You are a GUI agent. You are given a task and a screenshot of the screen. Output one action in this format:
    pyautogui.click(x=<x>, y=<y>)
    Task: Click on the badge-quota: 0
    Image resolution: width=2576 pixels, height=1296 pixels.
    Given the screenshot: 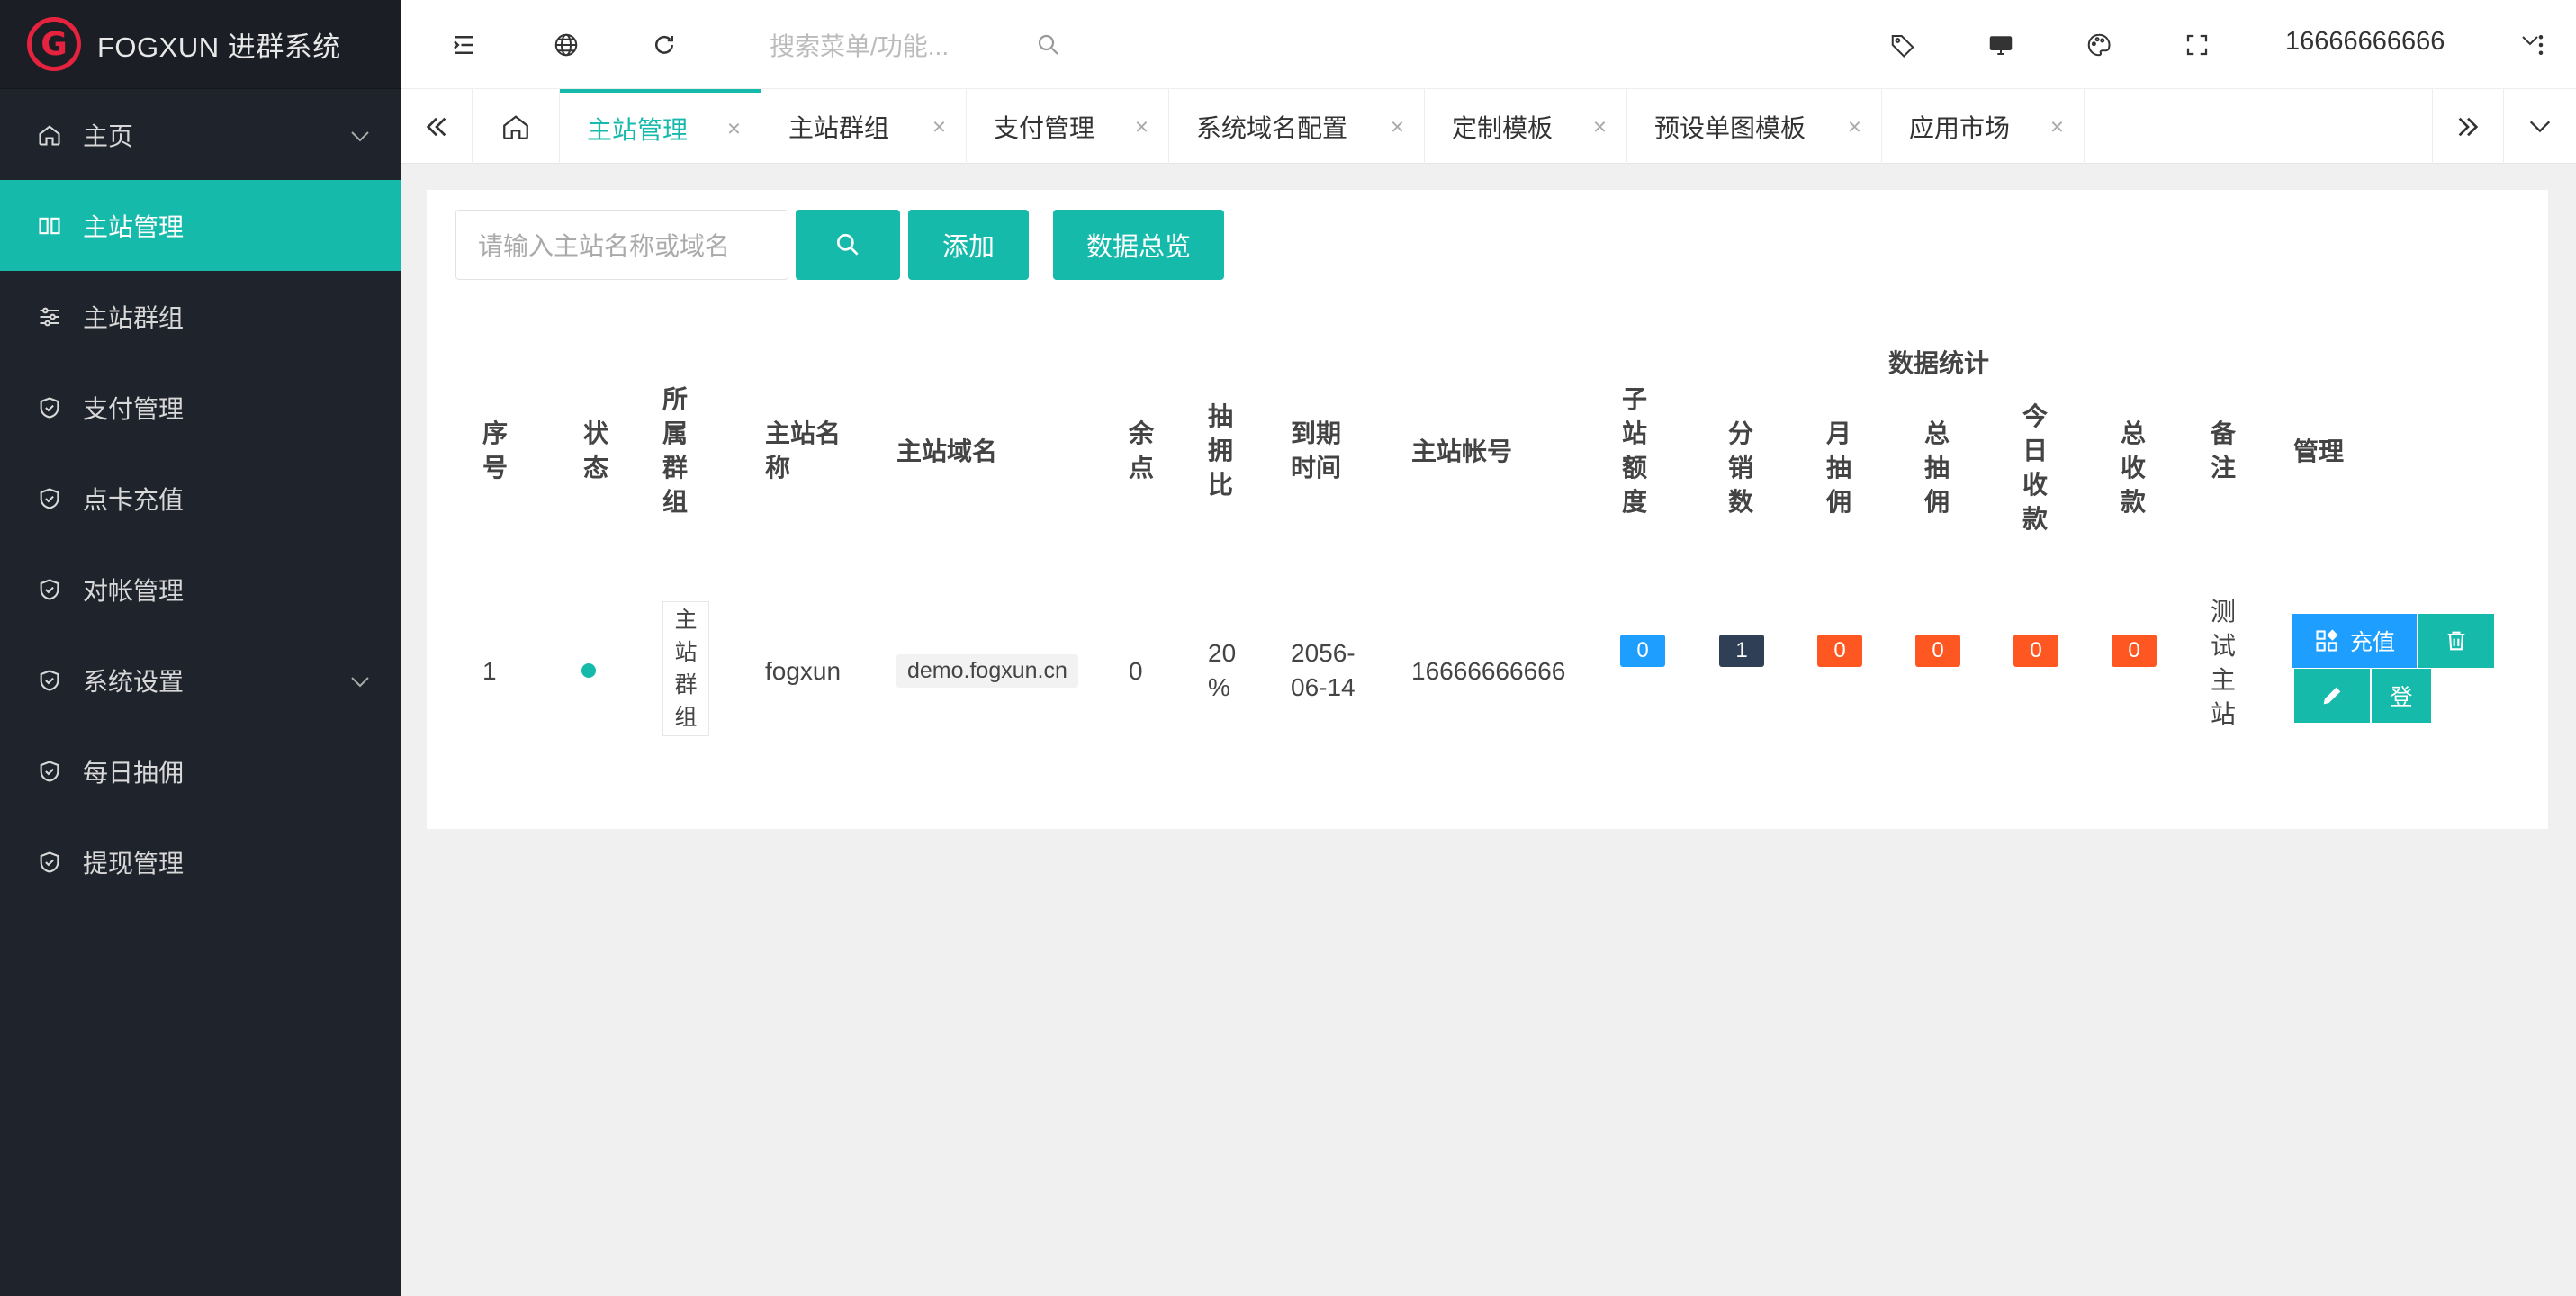 What is the action you would take?
    pyautogui.click(x=1642, y=651)
    